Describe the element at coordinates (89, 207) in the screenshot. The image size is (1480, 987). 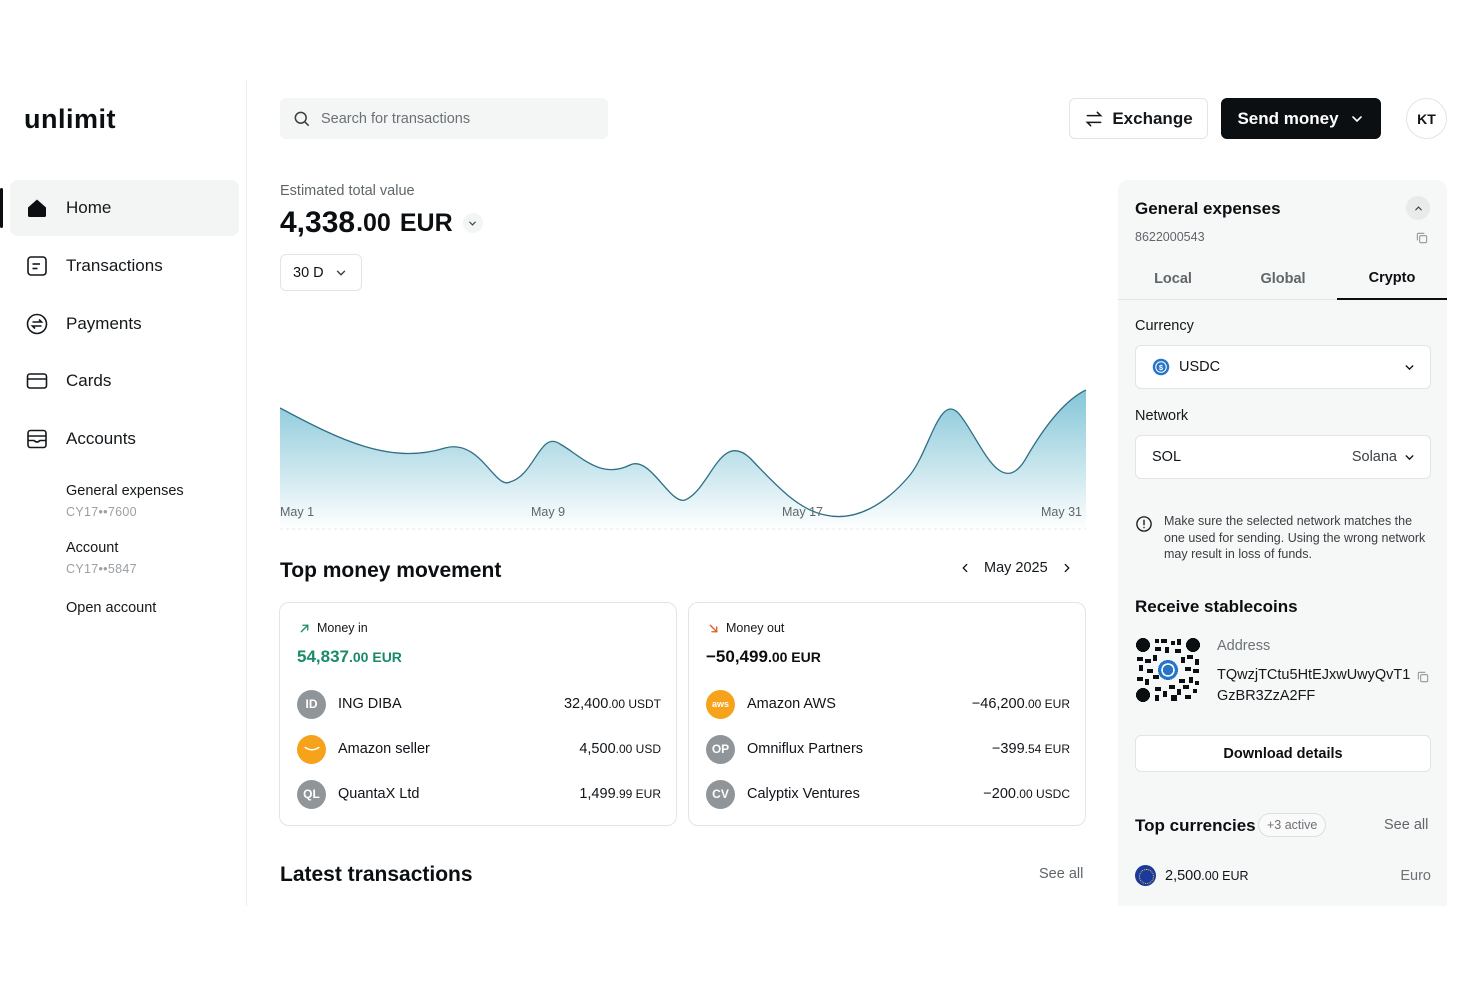
I see `sidebar-item-label: Home` at that location.